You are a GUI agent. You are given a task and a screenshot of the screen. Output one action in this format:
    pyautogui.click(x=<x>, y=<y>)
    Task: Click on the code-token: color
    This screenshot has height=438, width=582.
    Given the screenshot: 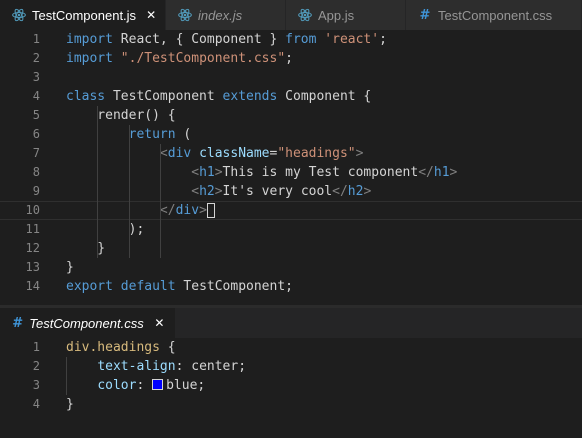 What is the action you would take?
    pyautogui.click(x=117, y=385)
    